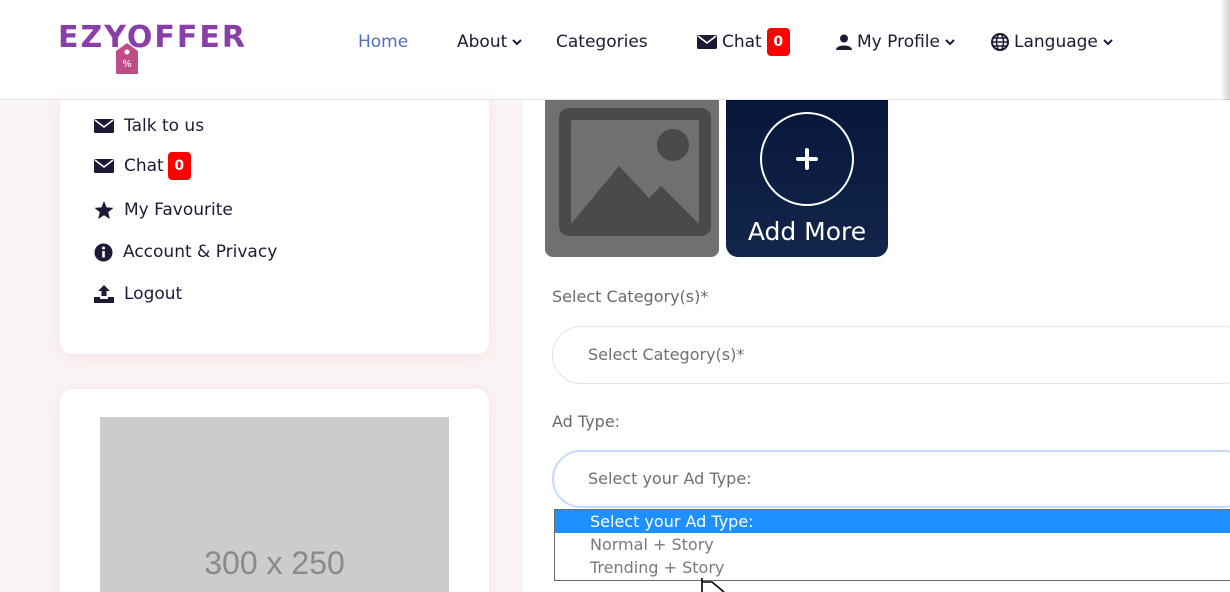 This screenshot has width=1230, height=592. I want to click on nav-chat: Chat 0, so click(743, 42).